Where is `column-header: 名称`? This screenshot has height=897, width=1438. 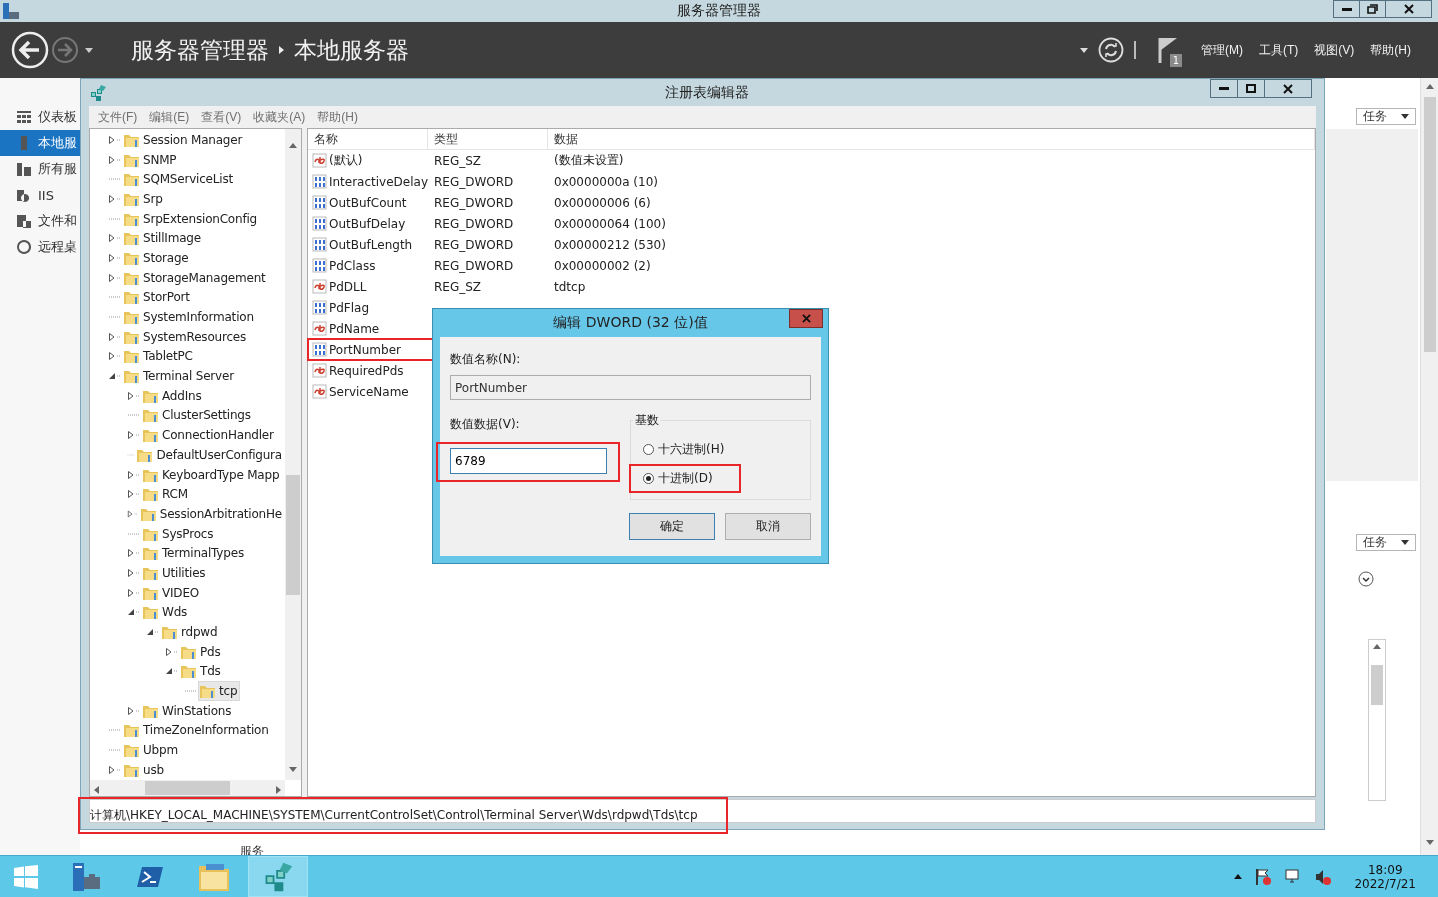 column-header: 名称 is located at coordinates (368, 139).